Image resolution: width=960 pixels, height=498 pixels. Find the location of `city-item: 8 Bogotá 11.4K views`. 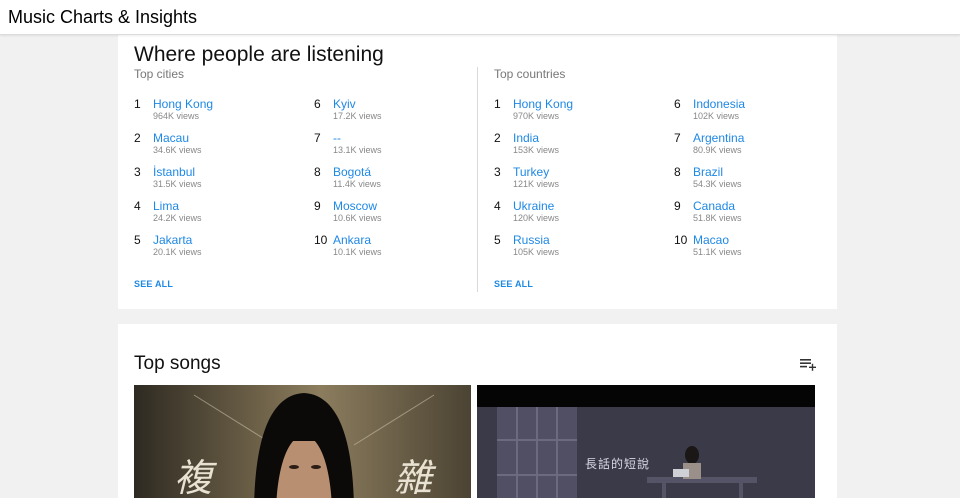

city-item: 8 Bogotá 11.4K views is located at coordinates (399, 181).